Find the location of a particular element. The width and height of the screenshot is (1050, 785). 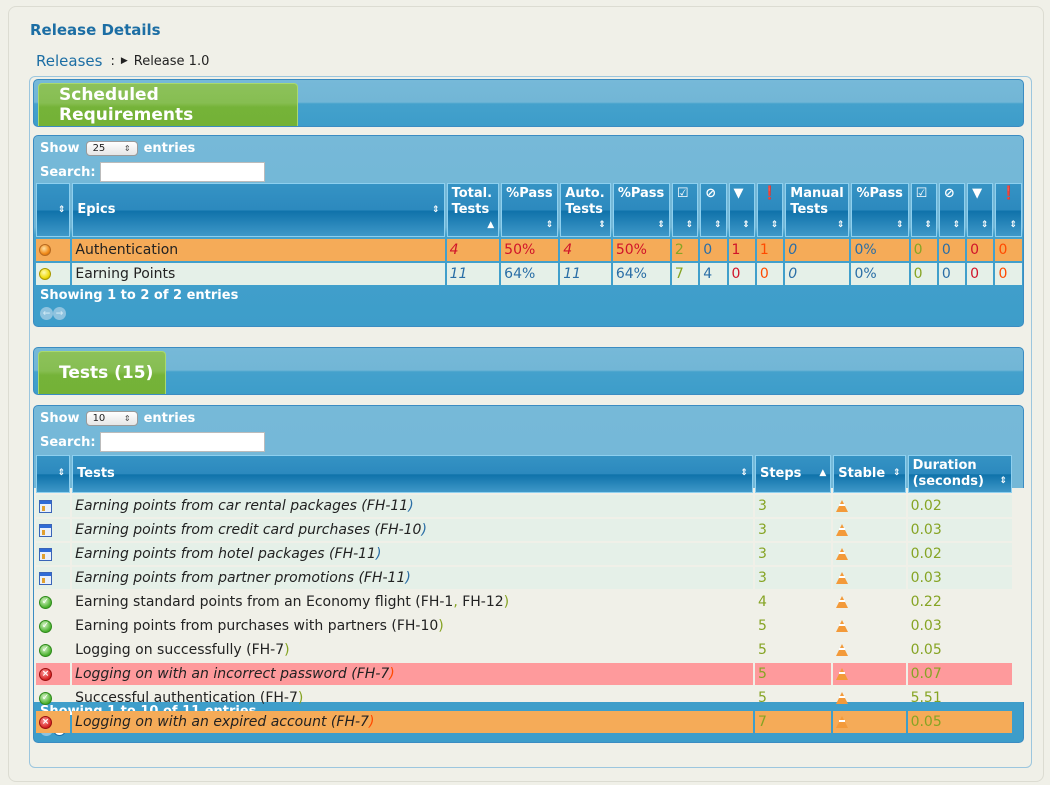

auto-pass-pct: 64% is located at coordinates (641, 274).